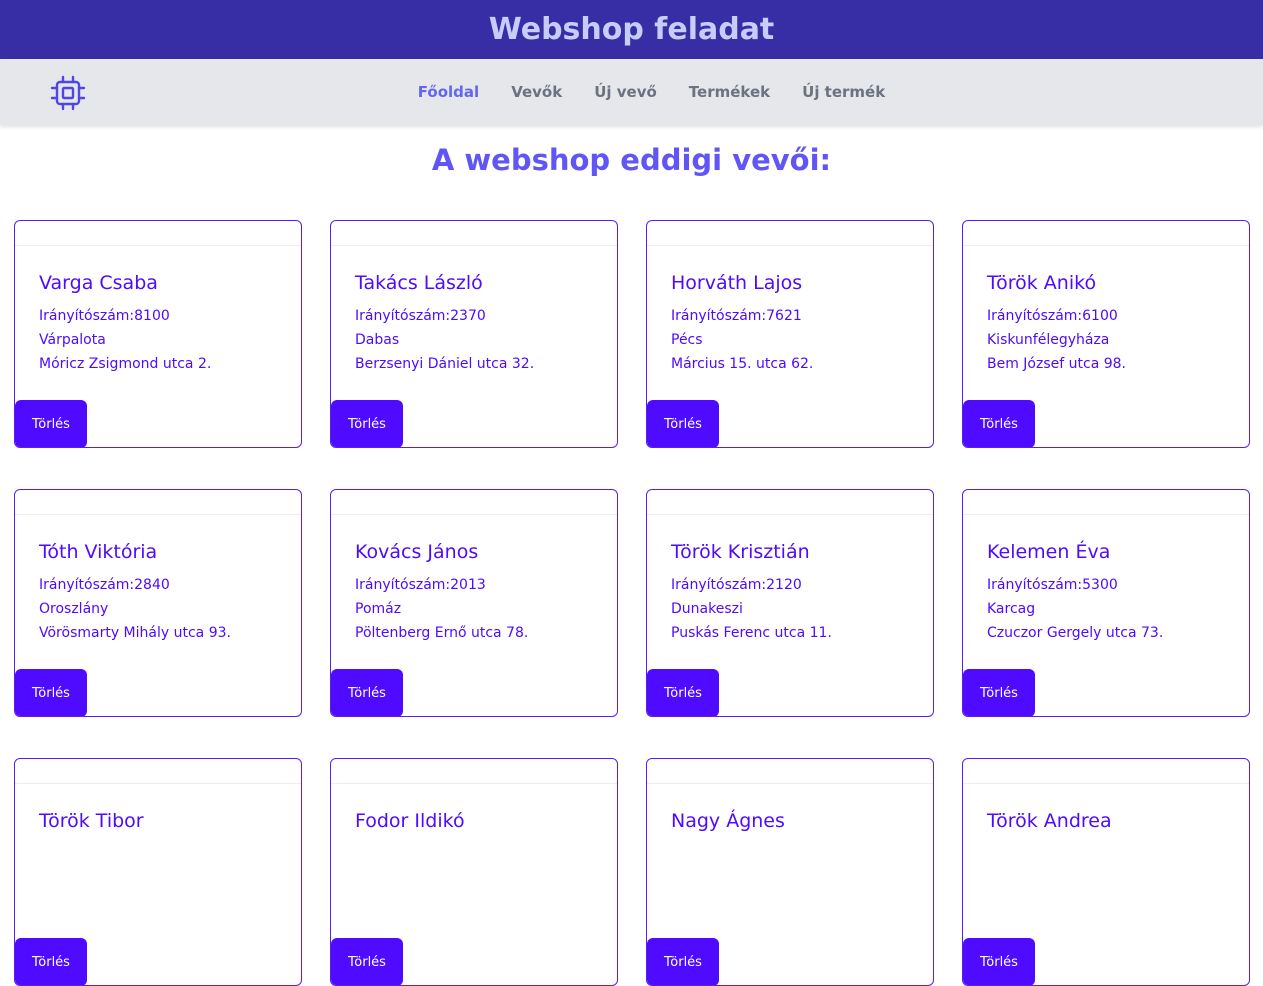 This screenshot has width=1263, height=986. I want to click on customer-address: Március 15. utca 62., so click(742, 364).